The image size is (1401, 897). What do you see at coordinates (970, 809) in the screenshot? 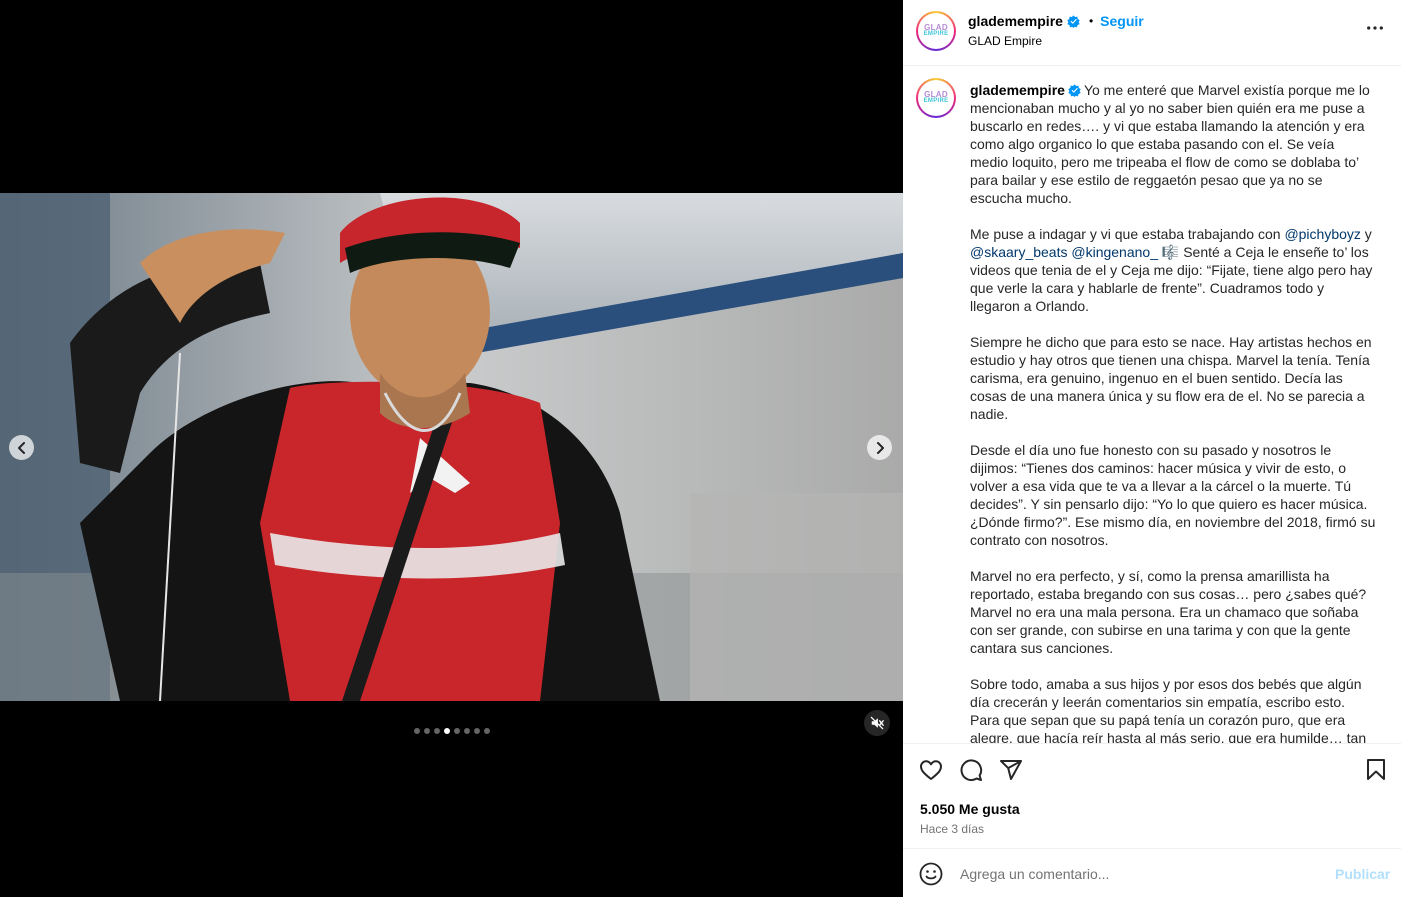
I see `likes-count: 5.050 Me gusta` at bounding box center [970, 809].